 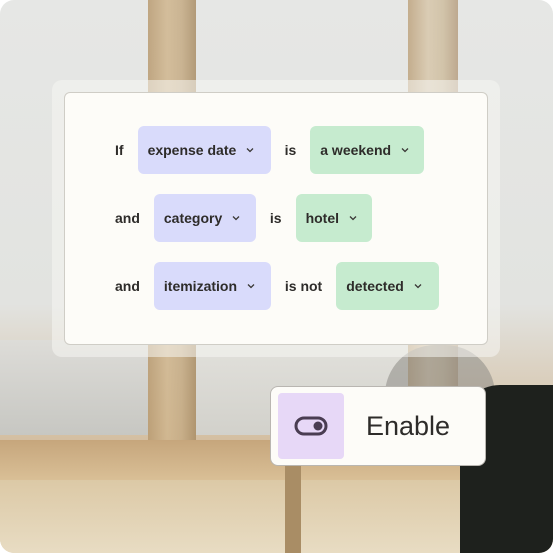 What do you see at coordinates (193, 218) in the screenshot?
I see `field-dropdown-label: category` at bounding box center [193, 218].